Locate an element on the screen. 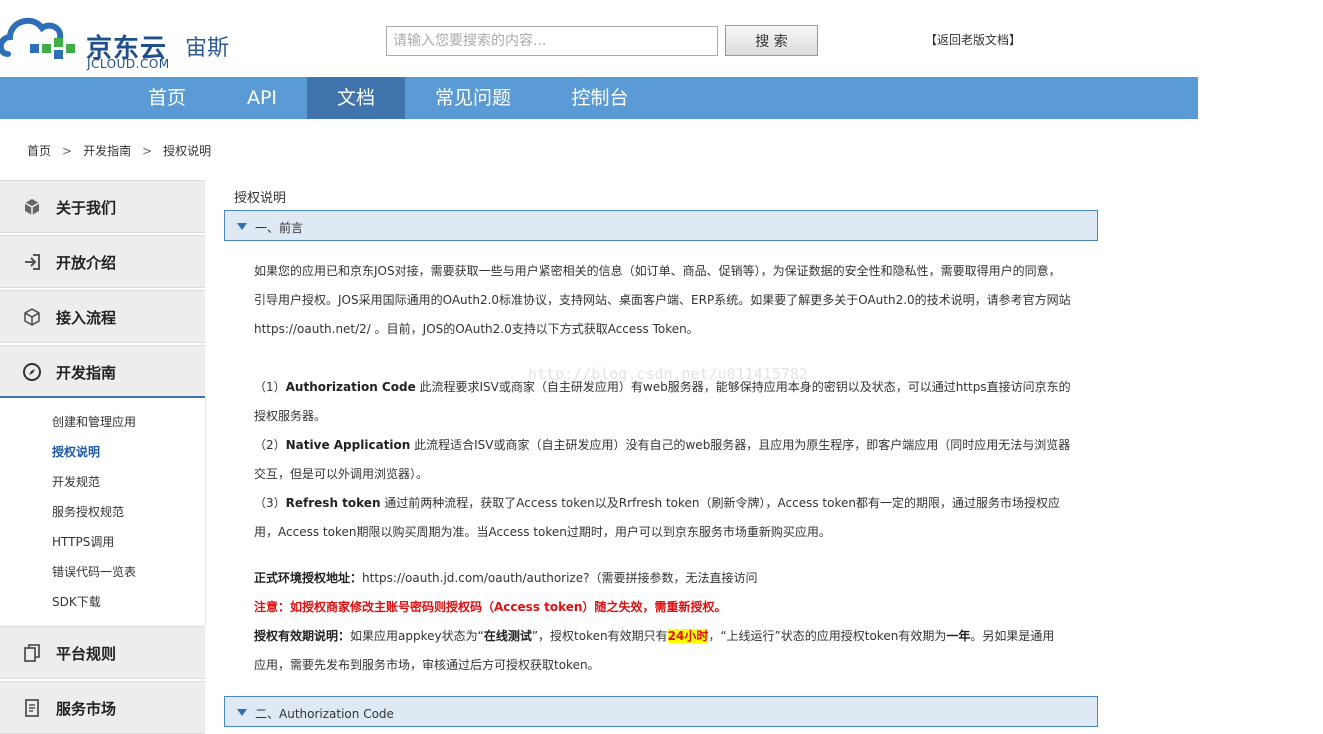  sign-in-icon is located at coordinates (32, 262).